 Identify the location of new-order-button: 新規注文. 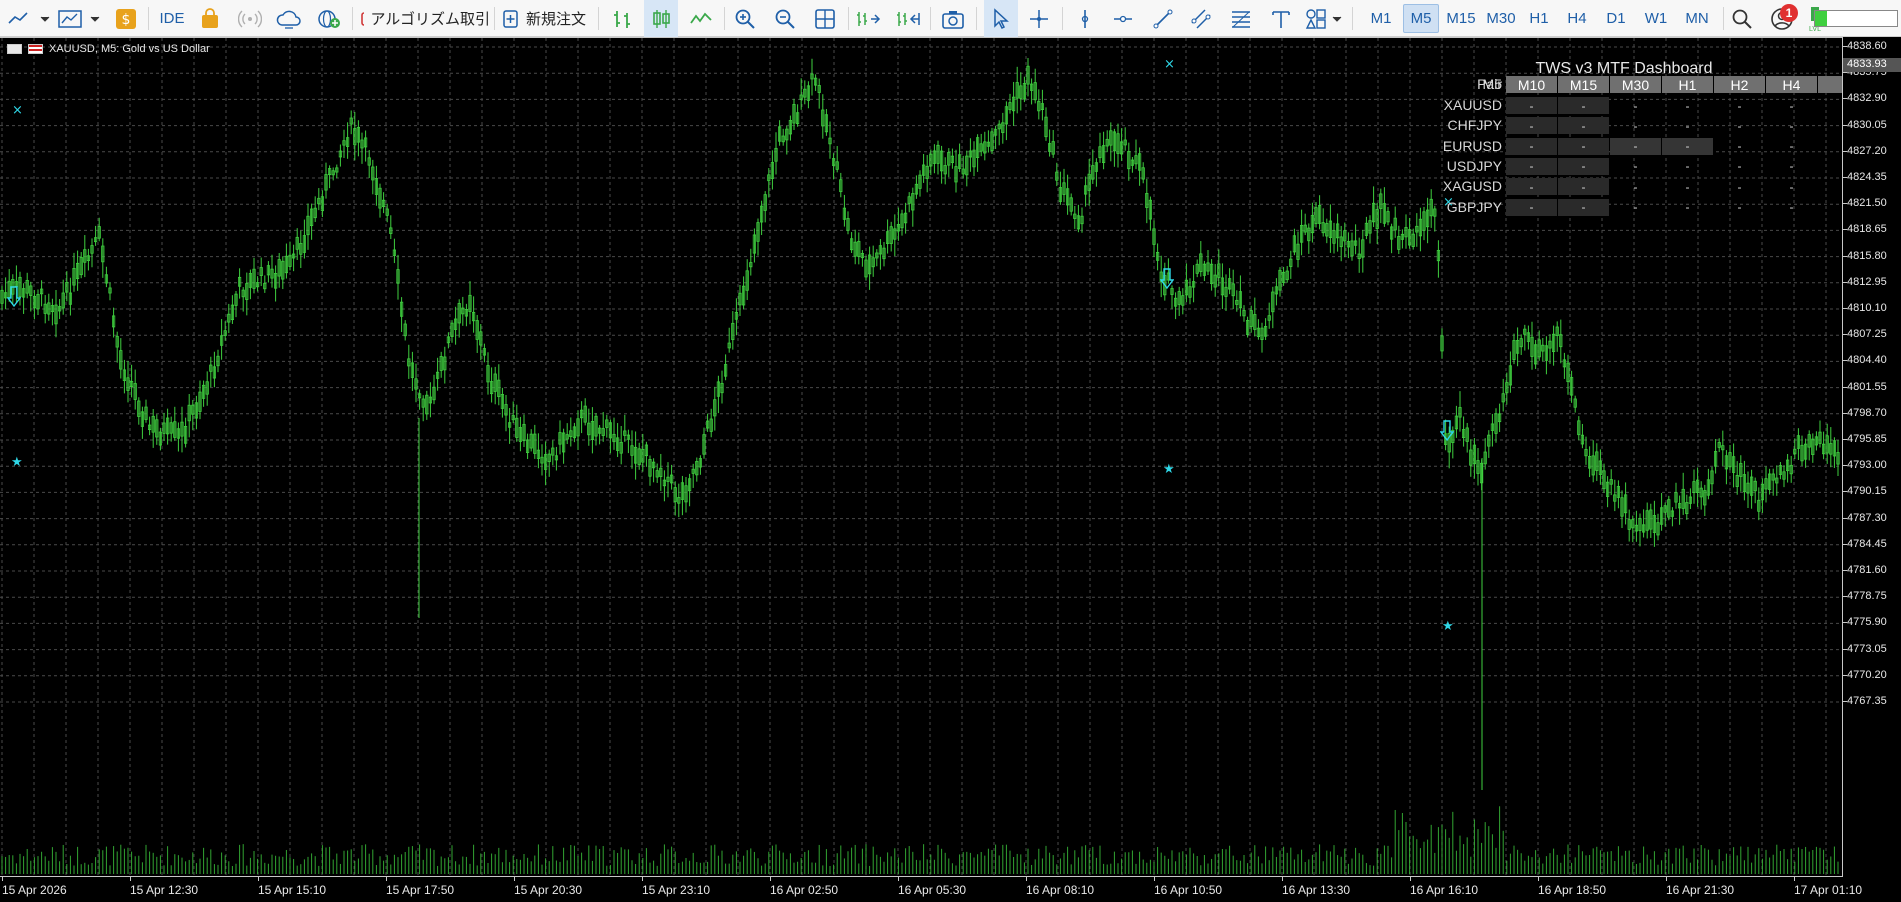
(548, 18).